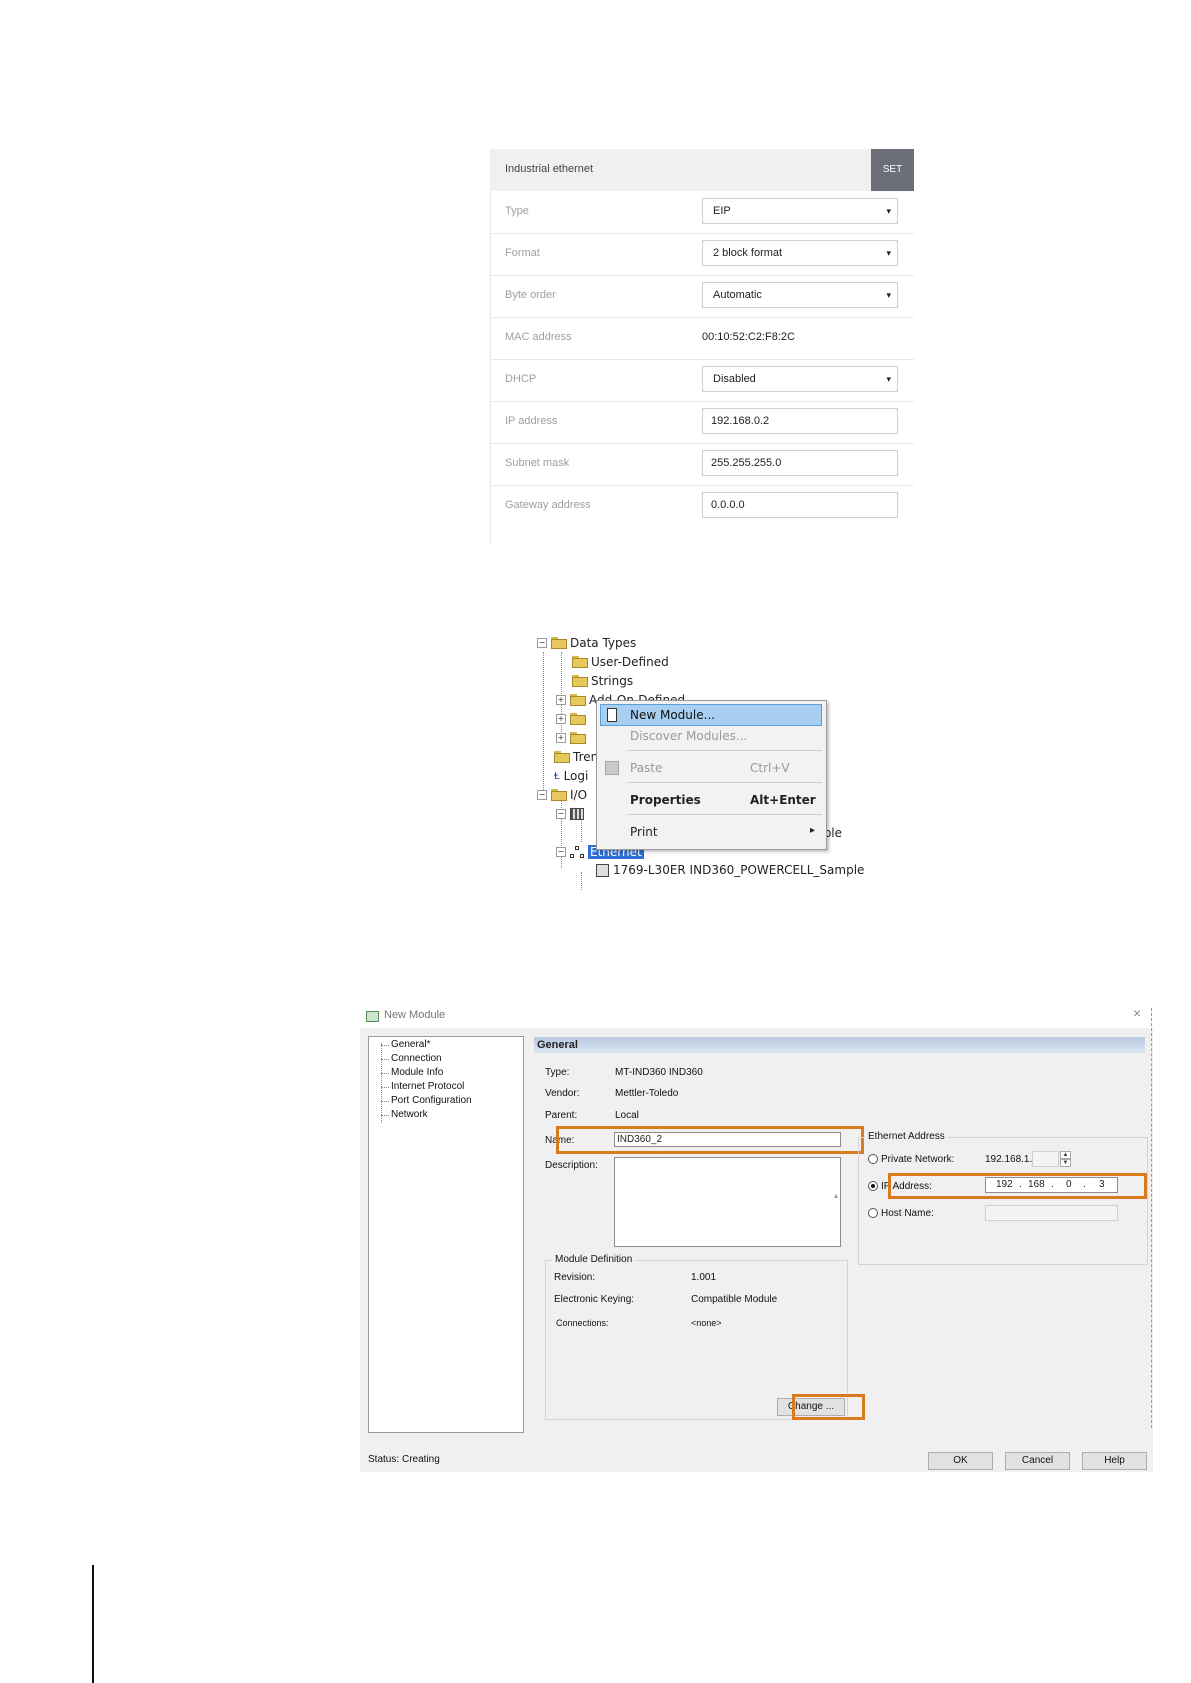 This screenshot has height=1683, width=1191. I want to click on mac-address-row: MAC address 00:10:52:C2:F8:2C, so click(702, 338).